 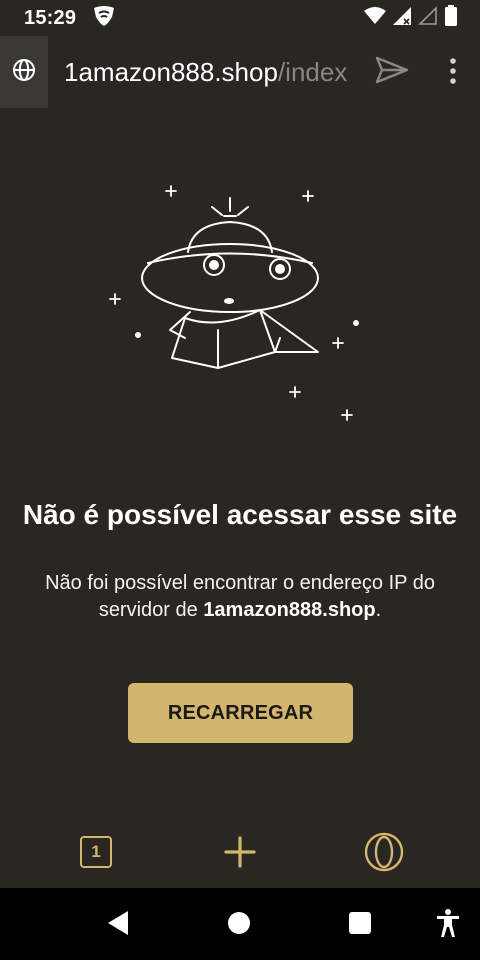 I want to click on home-icon, so click(x=239, y=923).